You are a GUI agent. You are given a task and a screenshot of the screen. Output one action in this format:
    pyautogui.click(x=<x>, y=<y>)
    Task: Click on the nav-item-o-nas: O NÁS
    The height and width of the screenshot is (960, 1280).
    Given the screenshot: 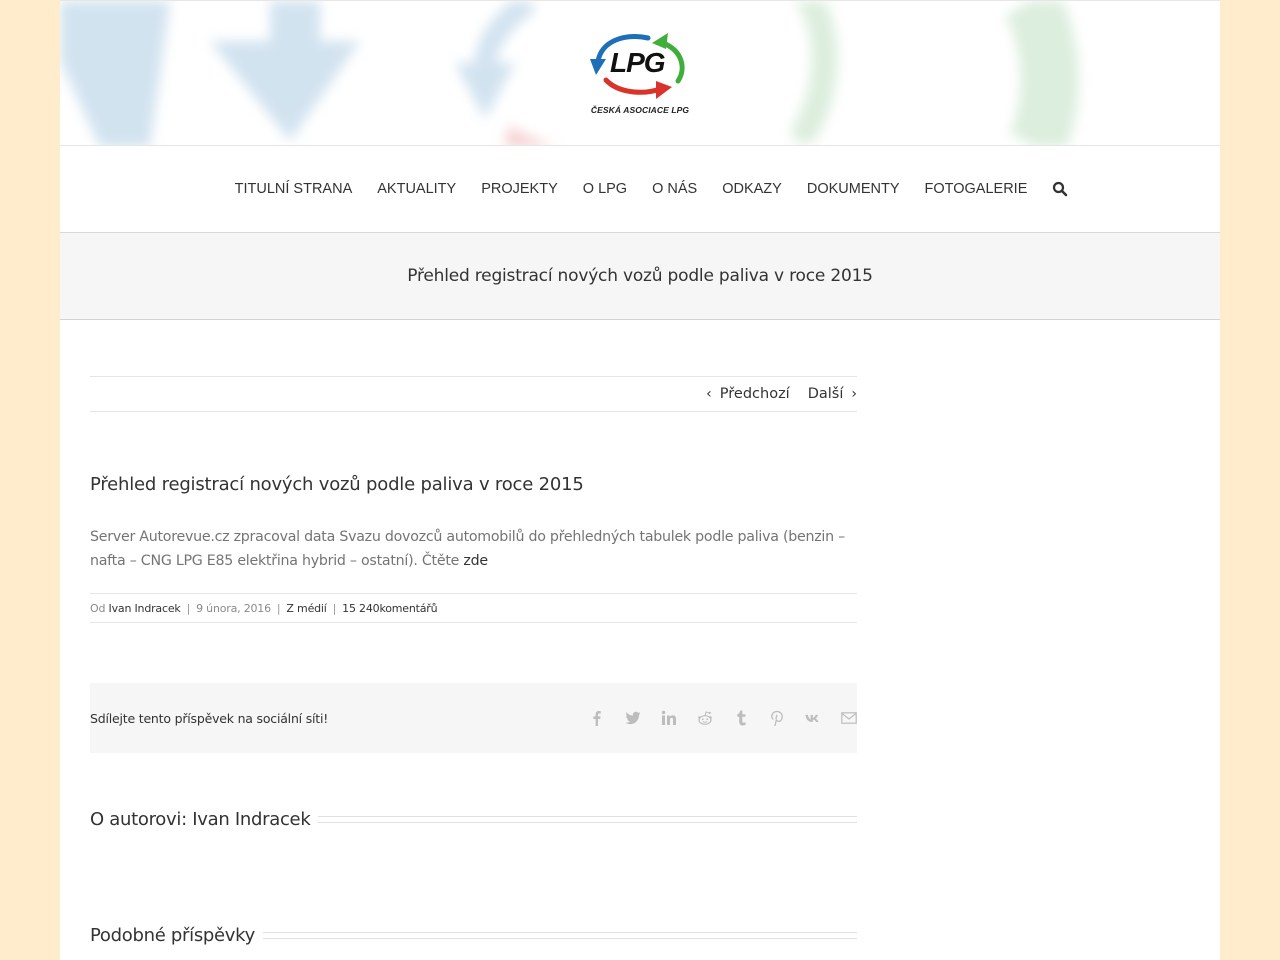 What is the action you would take?
    pyautogui.click(x=674, y=189)
    